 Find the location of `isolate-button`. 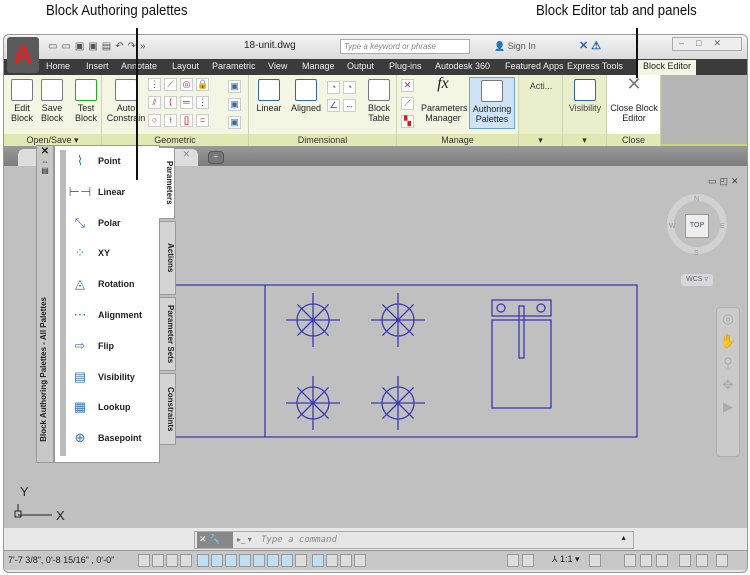

isolate-button is located at coordinates (685, 560).